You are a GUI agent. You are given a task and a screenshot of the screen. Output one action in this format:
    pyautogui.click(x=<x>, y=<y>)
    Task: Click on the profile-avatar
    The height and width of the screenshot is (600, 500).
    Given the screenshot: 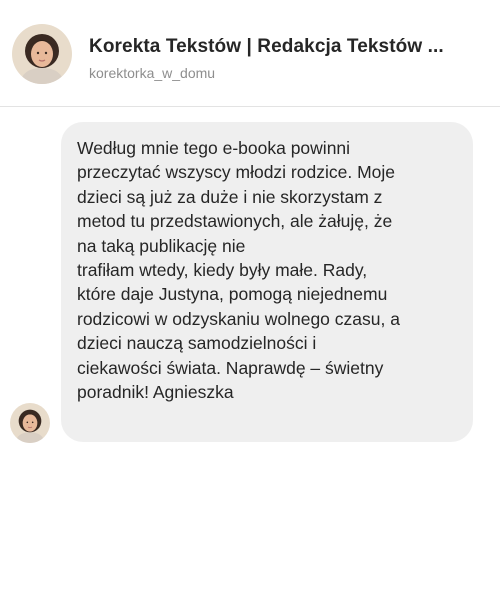 What is the action you would take?
    pyautogui.click(x=42, y=54)
    